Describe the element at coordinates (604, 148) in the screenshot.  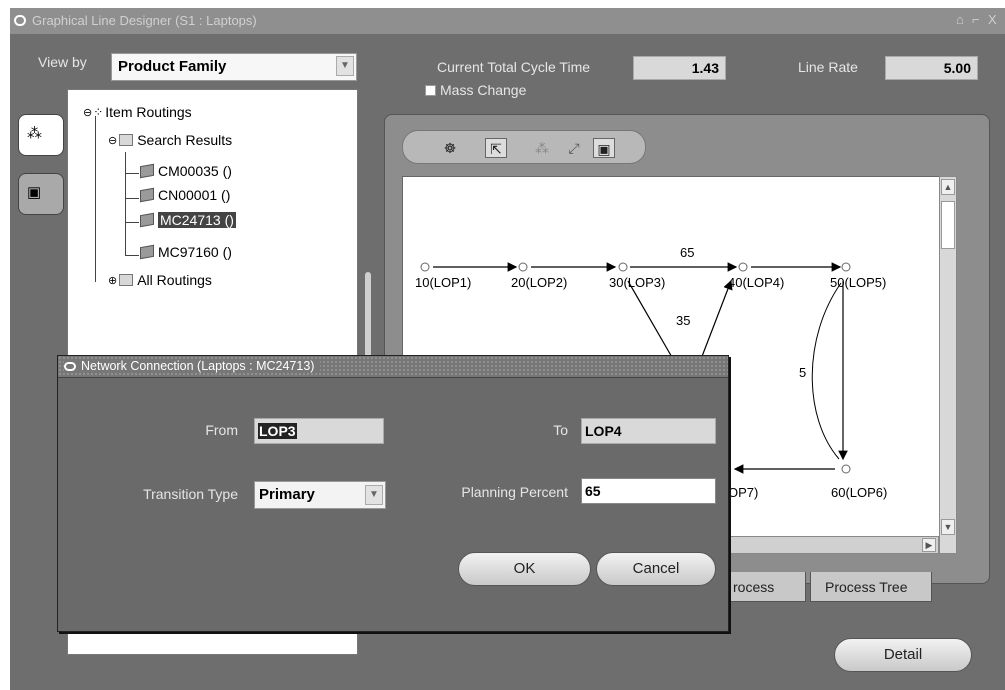
I see `properties-icon: ▣` at that location.